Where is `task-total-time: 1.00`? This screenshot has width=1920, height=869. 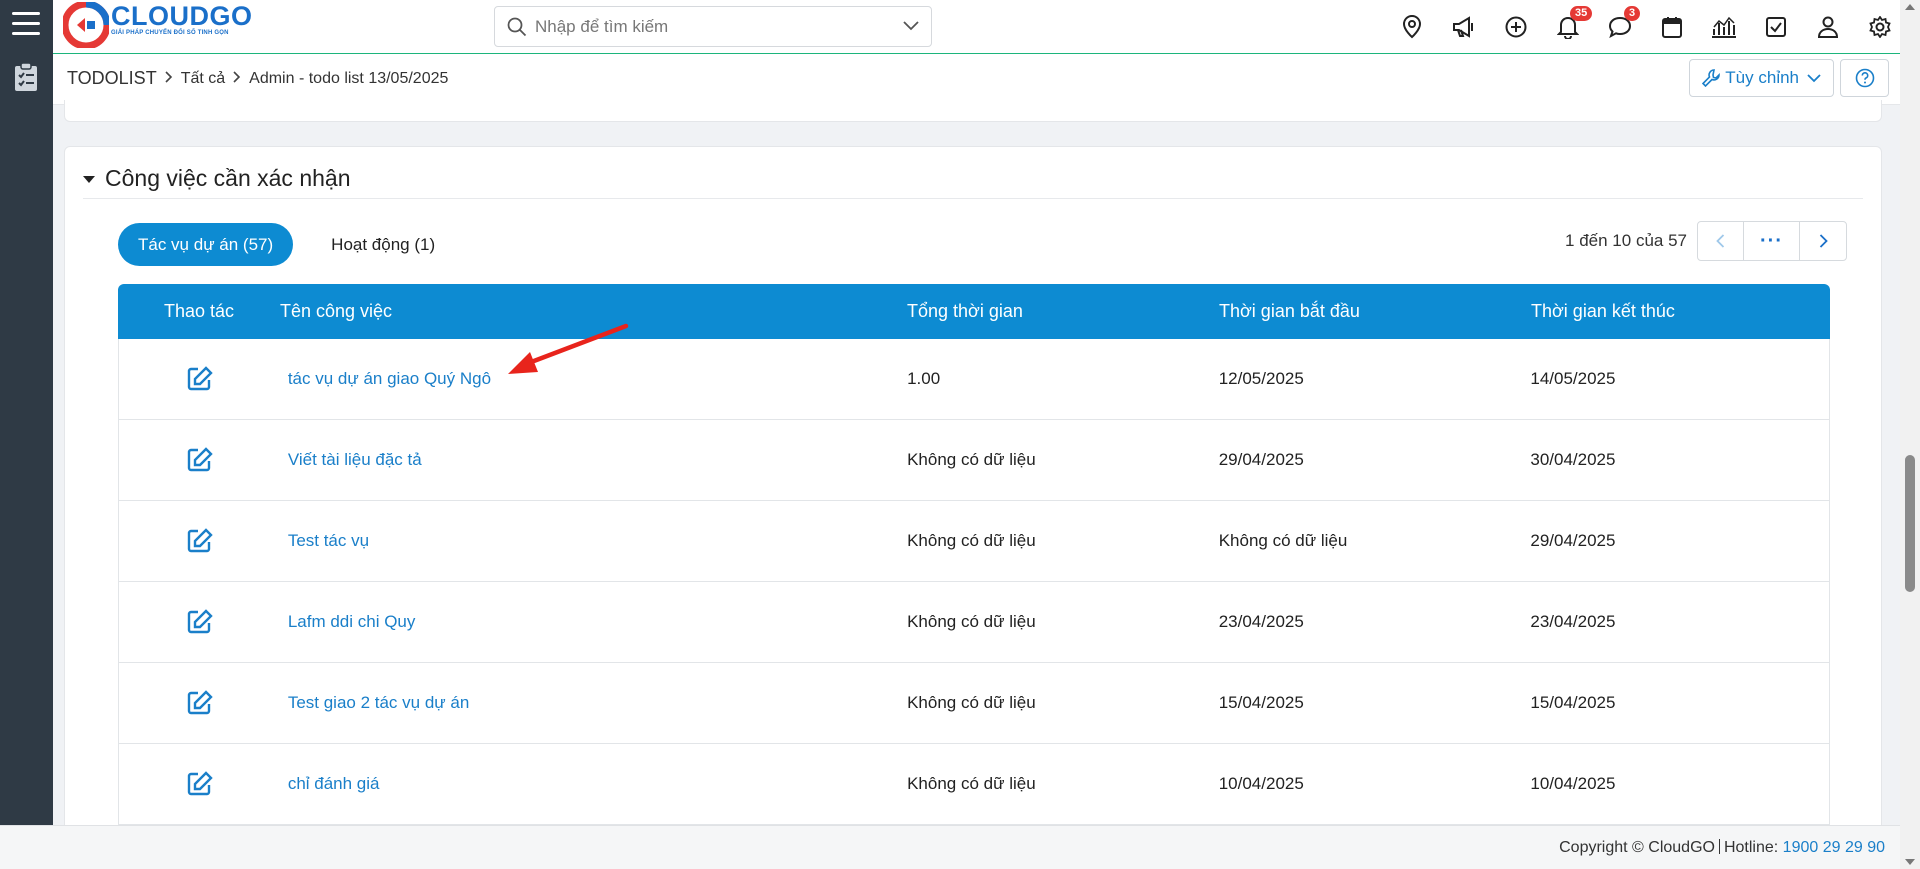 task-total-time: 1.00 is located at coordinates (924, 378).